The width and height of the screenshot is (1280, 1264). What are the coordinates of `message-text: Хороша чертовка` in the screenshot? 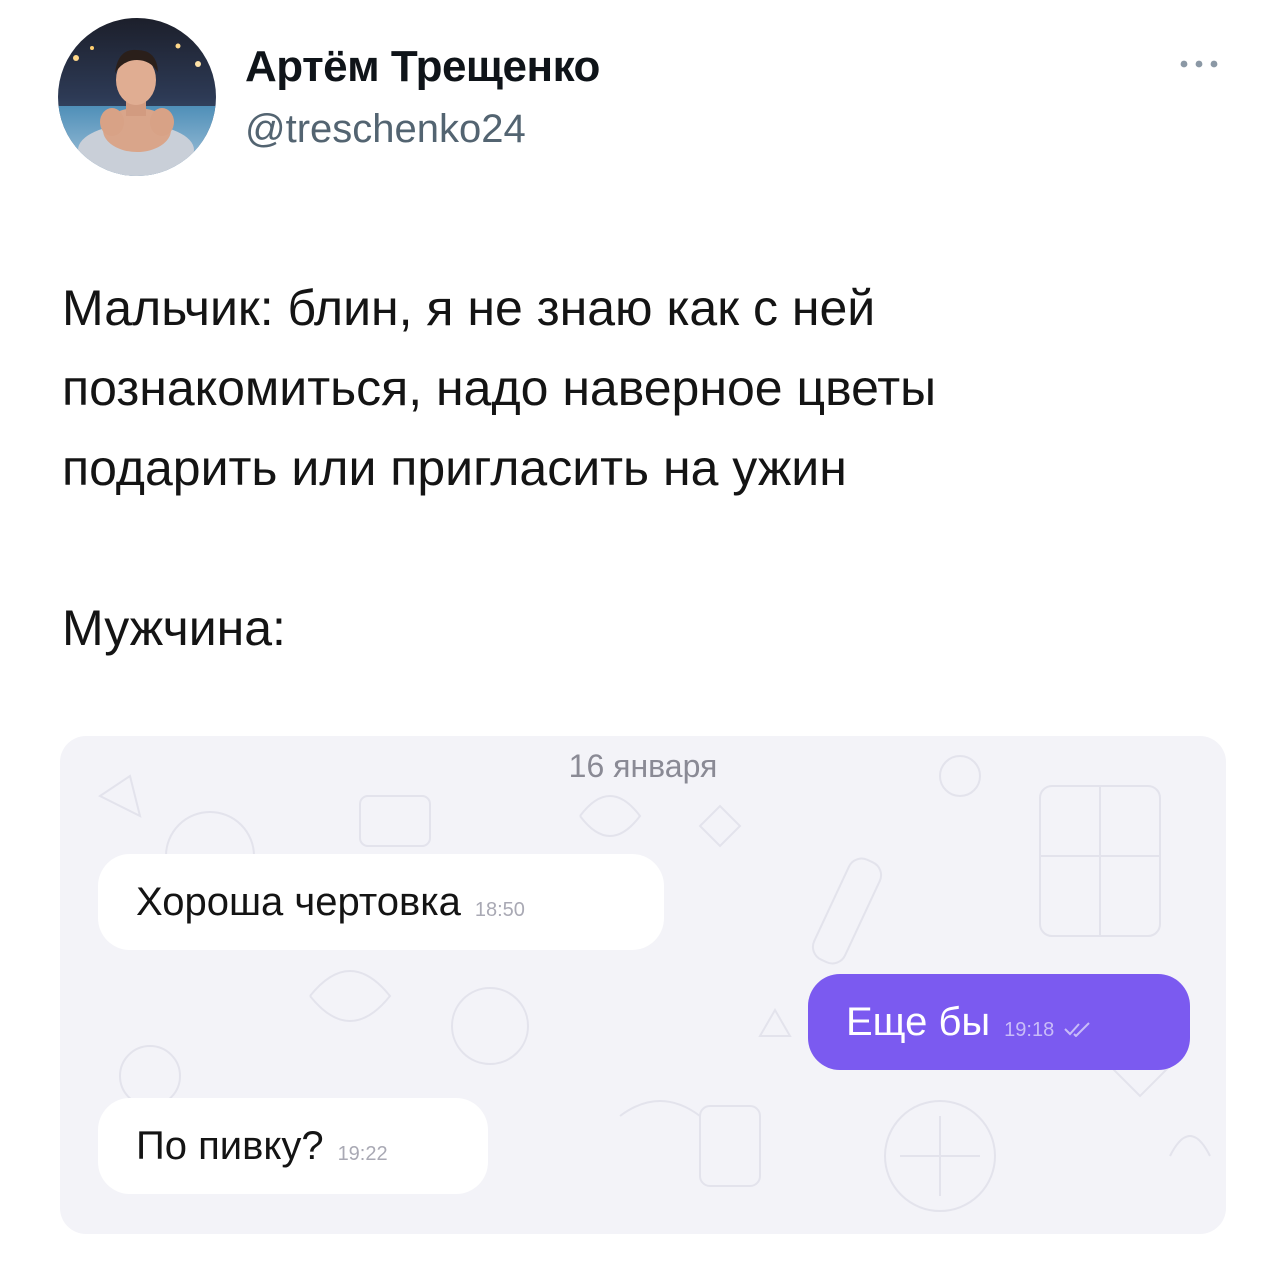 It's located at (298, 902).